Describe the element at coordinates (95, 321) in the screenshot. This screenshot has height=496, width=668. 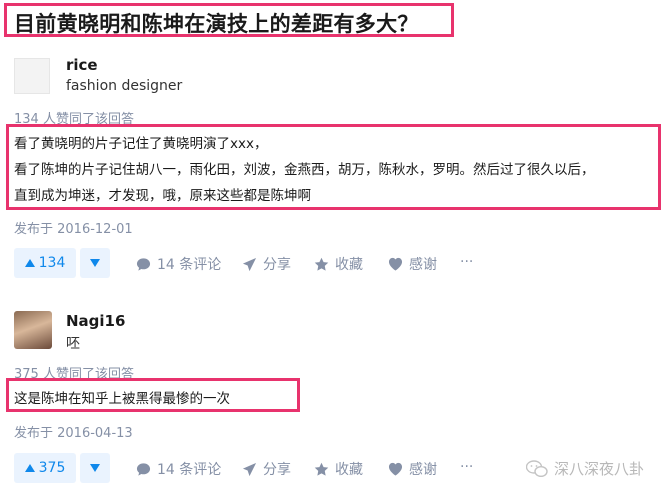
I see `author-name: Nagi16` at that location.